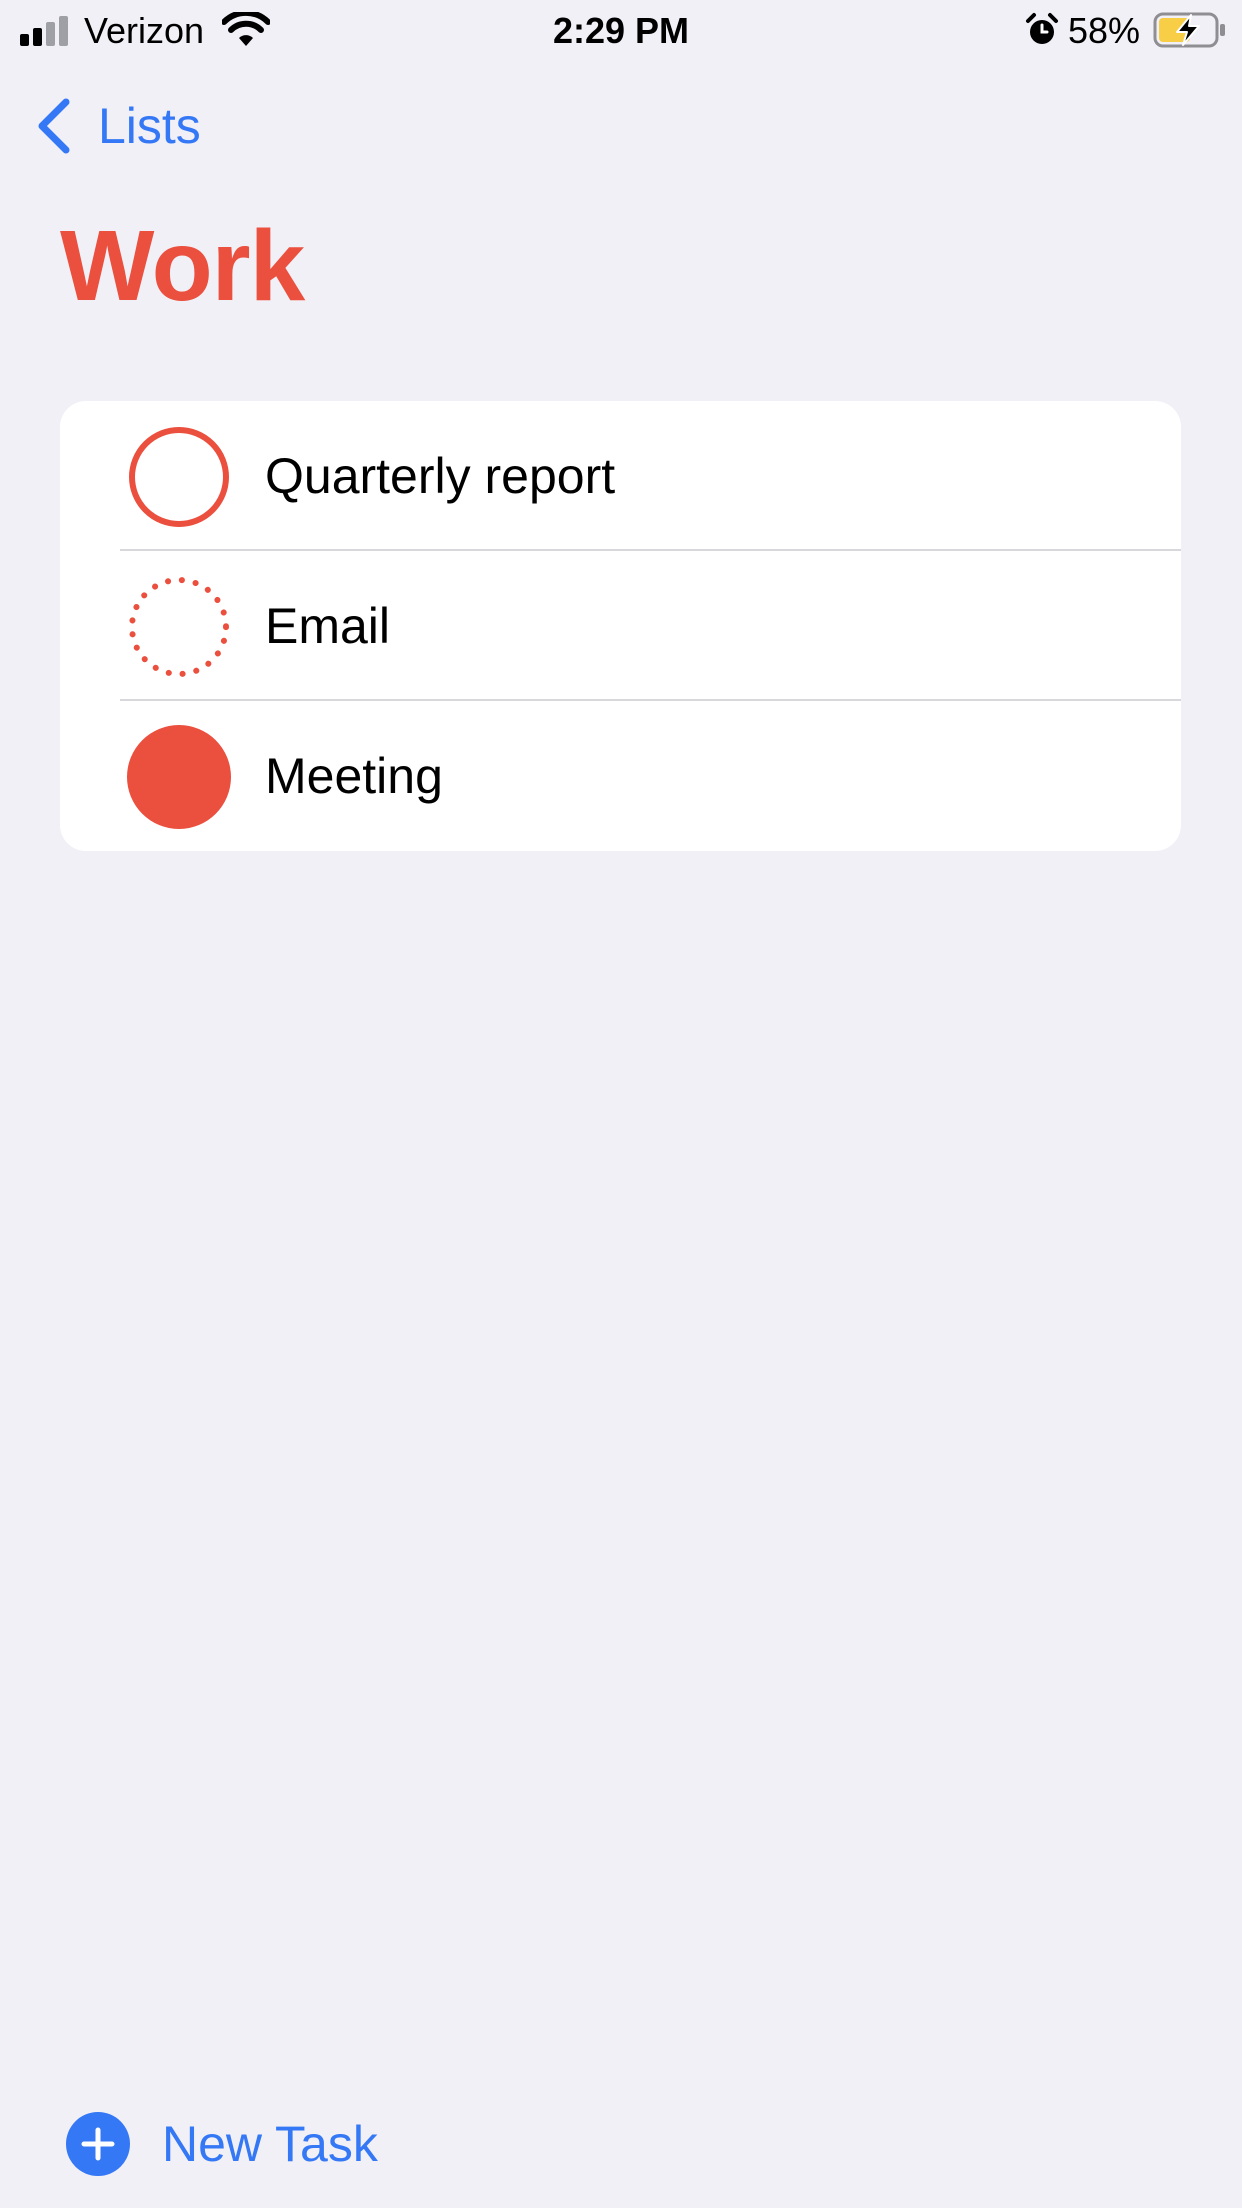 Image resolution: width=1242 pixels, height=2208 pixels. Describe the element at coordinates (179, 477) in the screenshot. I see `incomplete-circle-icon` at that location.